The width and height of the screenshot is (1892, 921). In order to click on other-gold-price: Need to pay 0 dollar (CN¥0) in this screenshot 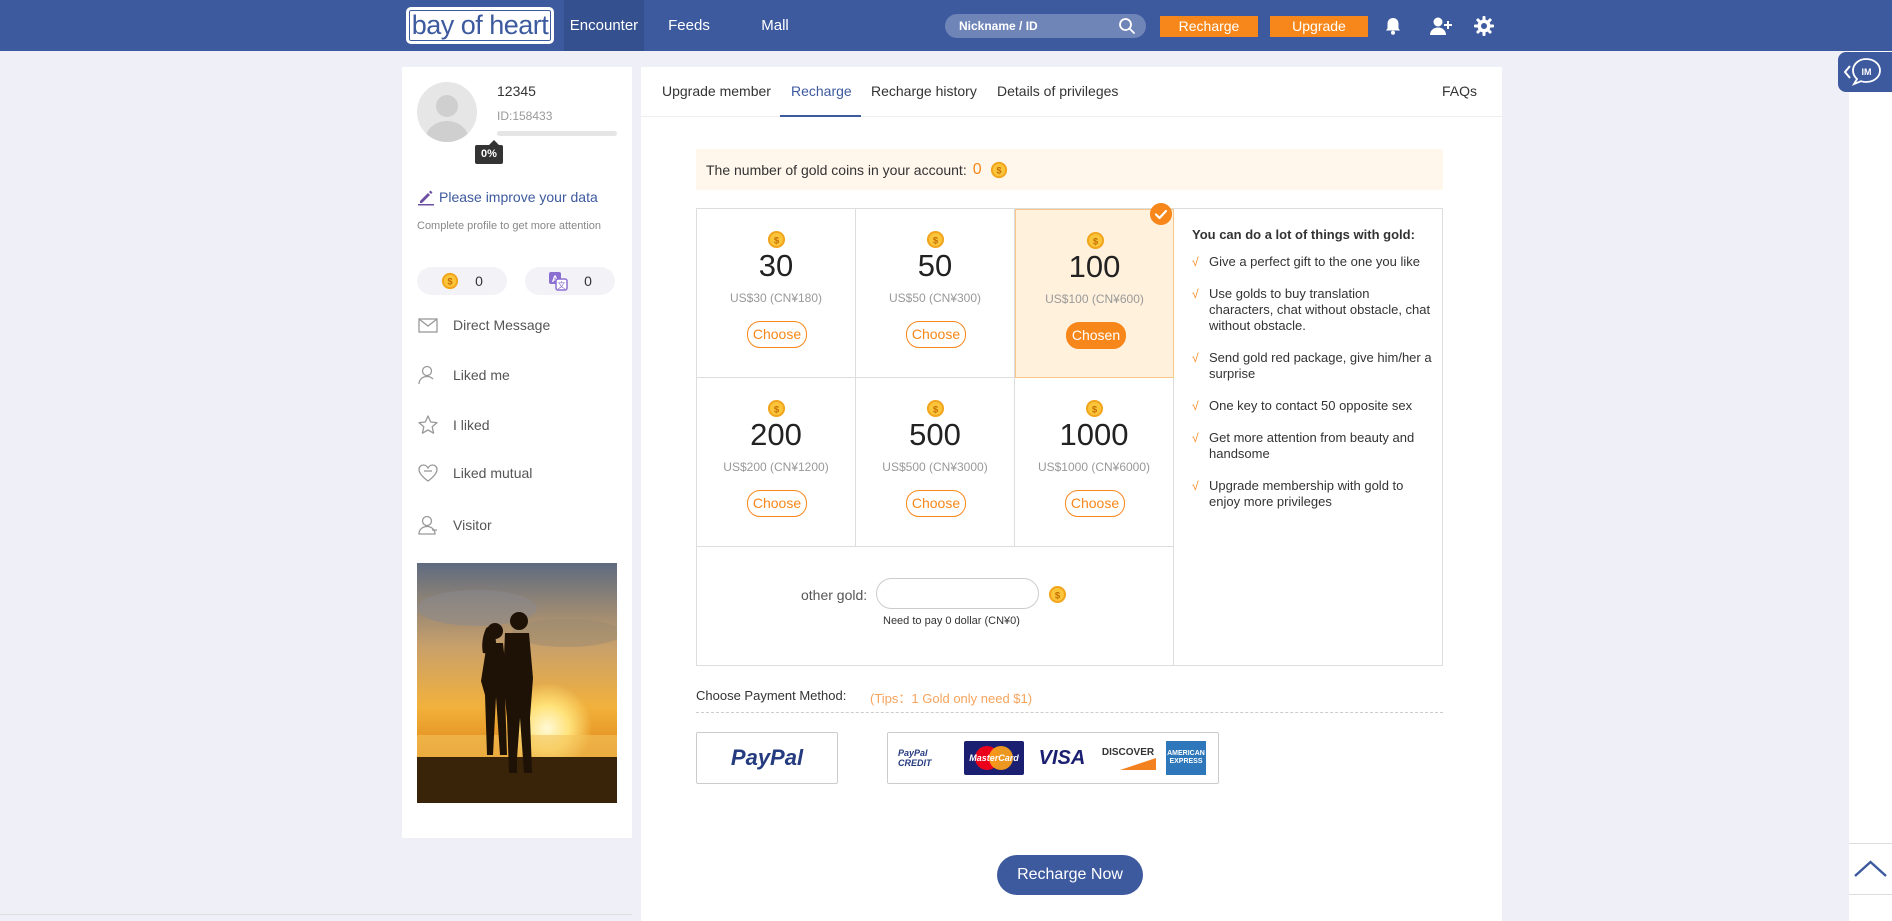, I will do `click(951, 621)`.